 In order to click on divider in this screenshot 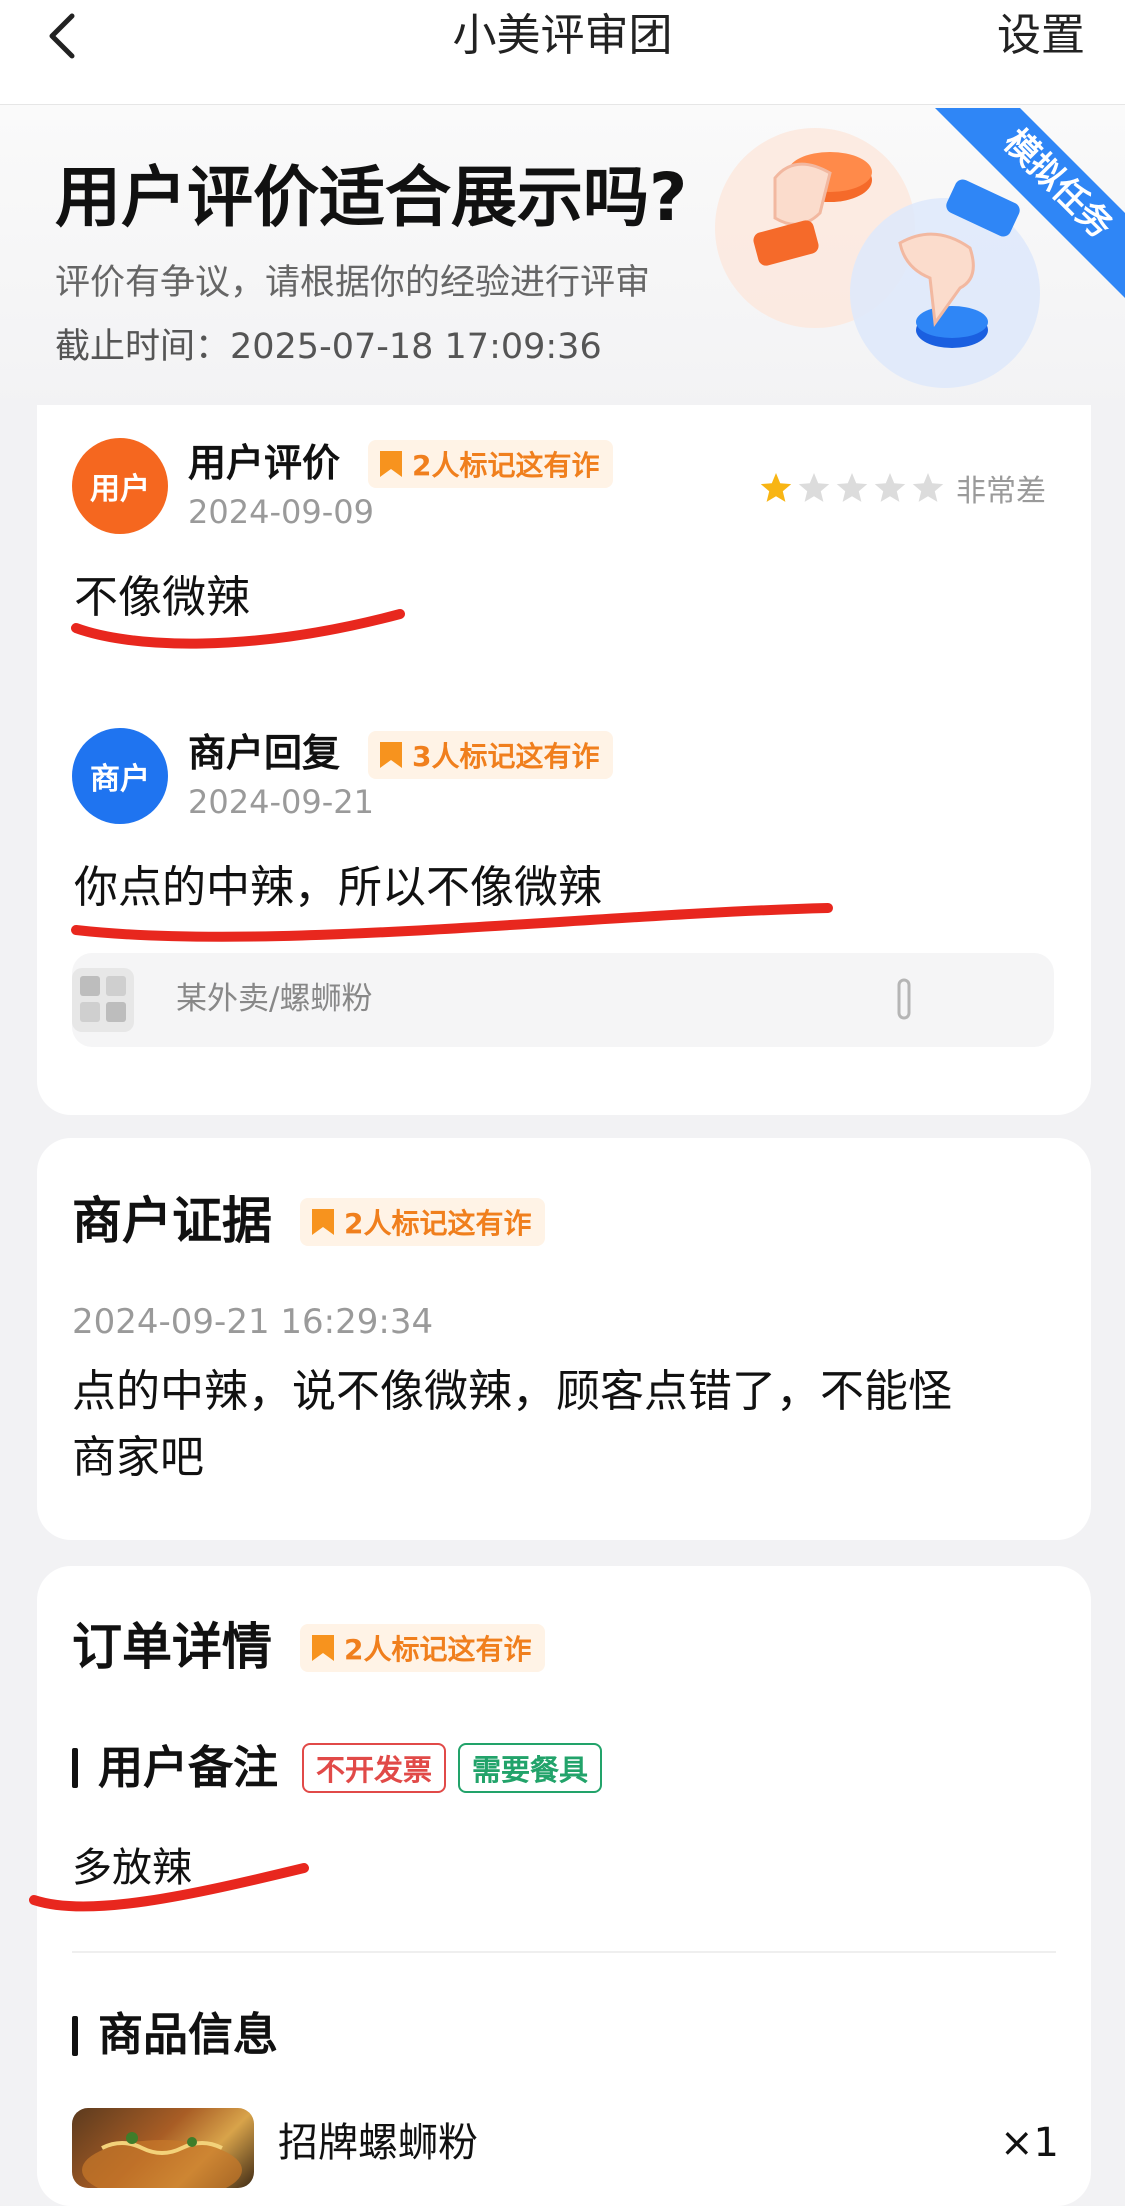, I will do `click(564, 1952)`.